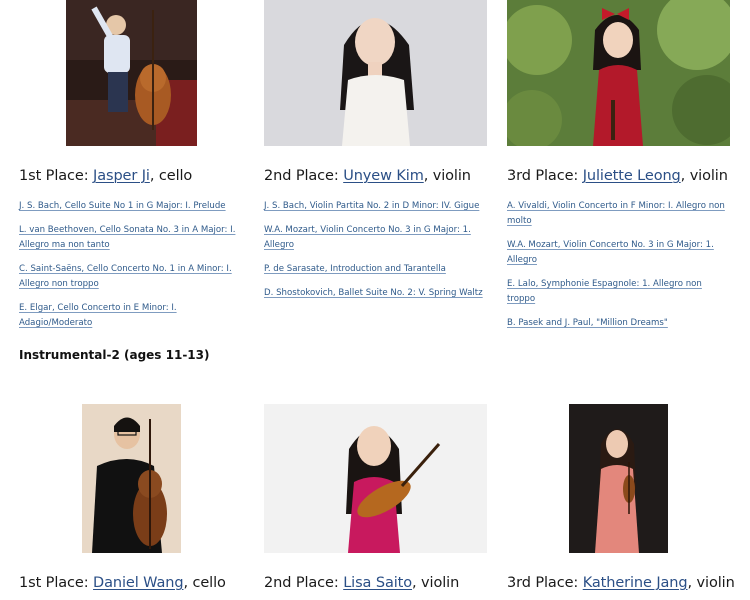 The width and height of the screenshot is (750, 600). What do you see at coordinates (383, 176) in the screenshot?
I see `winner-name-link: Unyew Kim` at bounding box center [383, 176].